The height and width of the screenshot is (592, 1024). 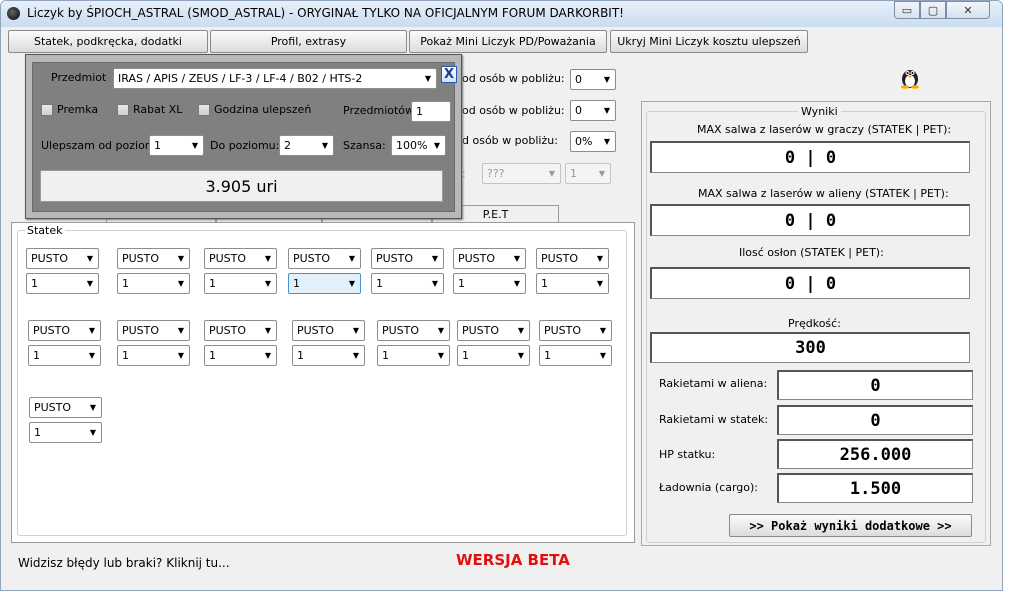 I want to click on item-slot-select-4: PUSTO ▼, so click(x=324, y=258).